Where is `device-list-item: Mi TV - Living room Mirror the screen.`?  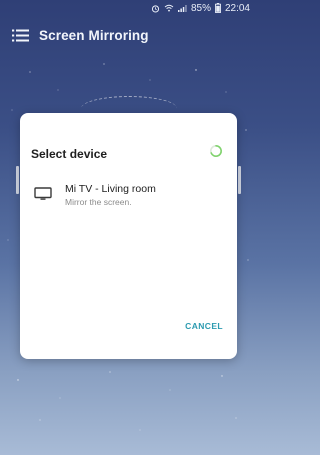
device-list-item: Mi TV - Living room Mirror the screen. is located at coordinates (128, 194).